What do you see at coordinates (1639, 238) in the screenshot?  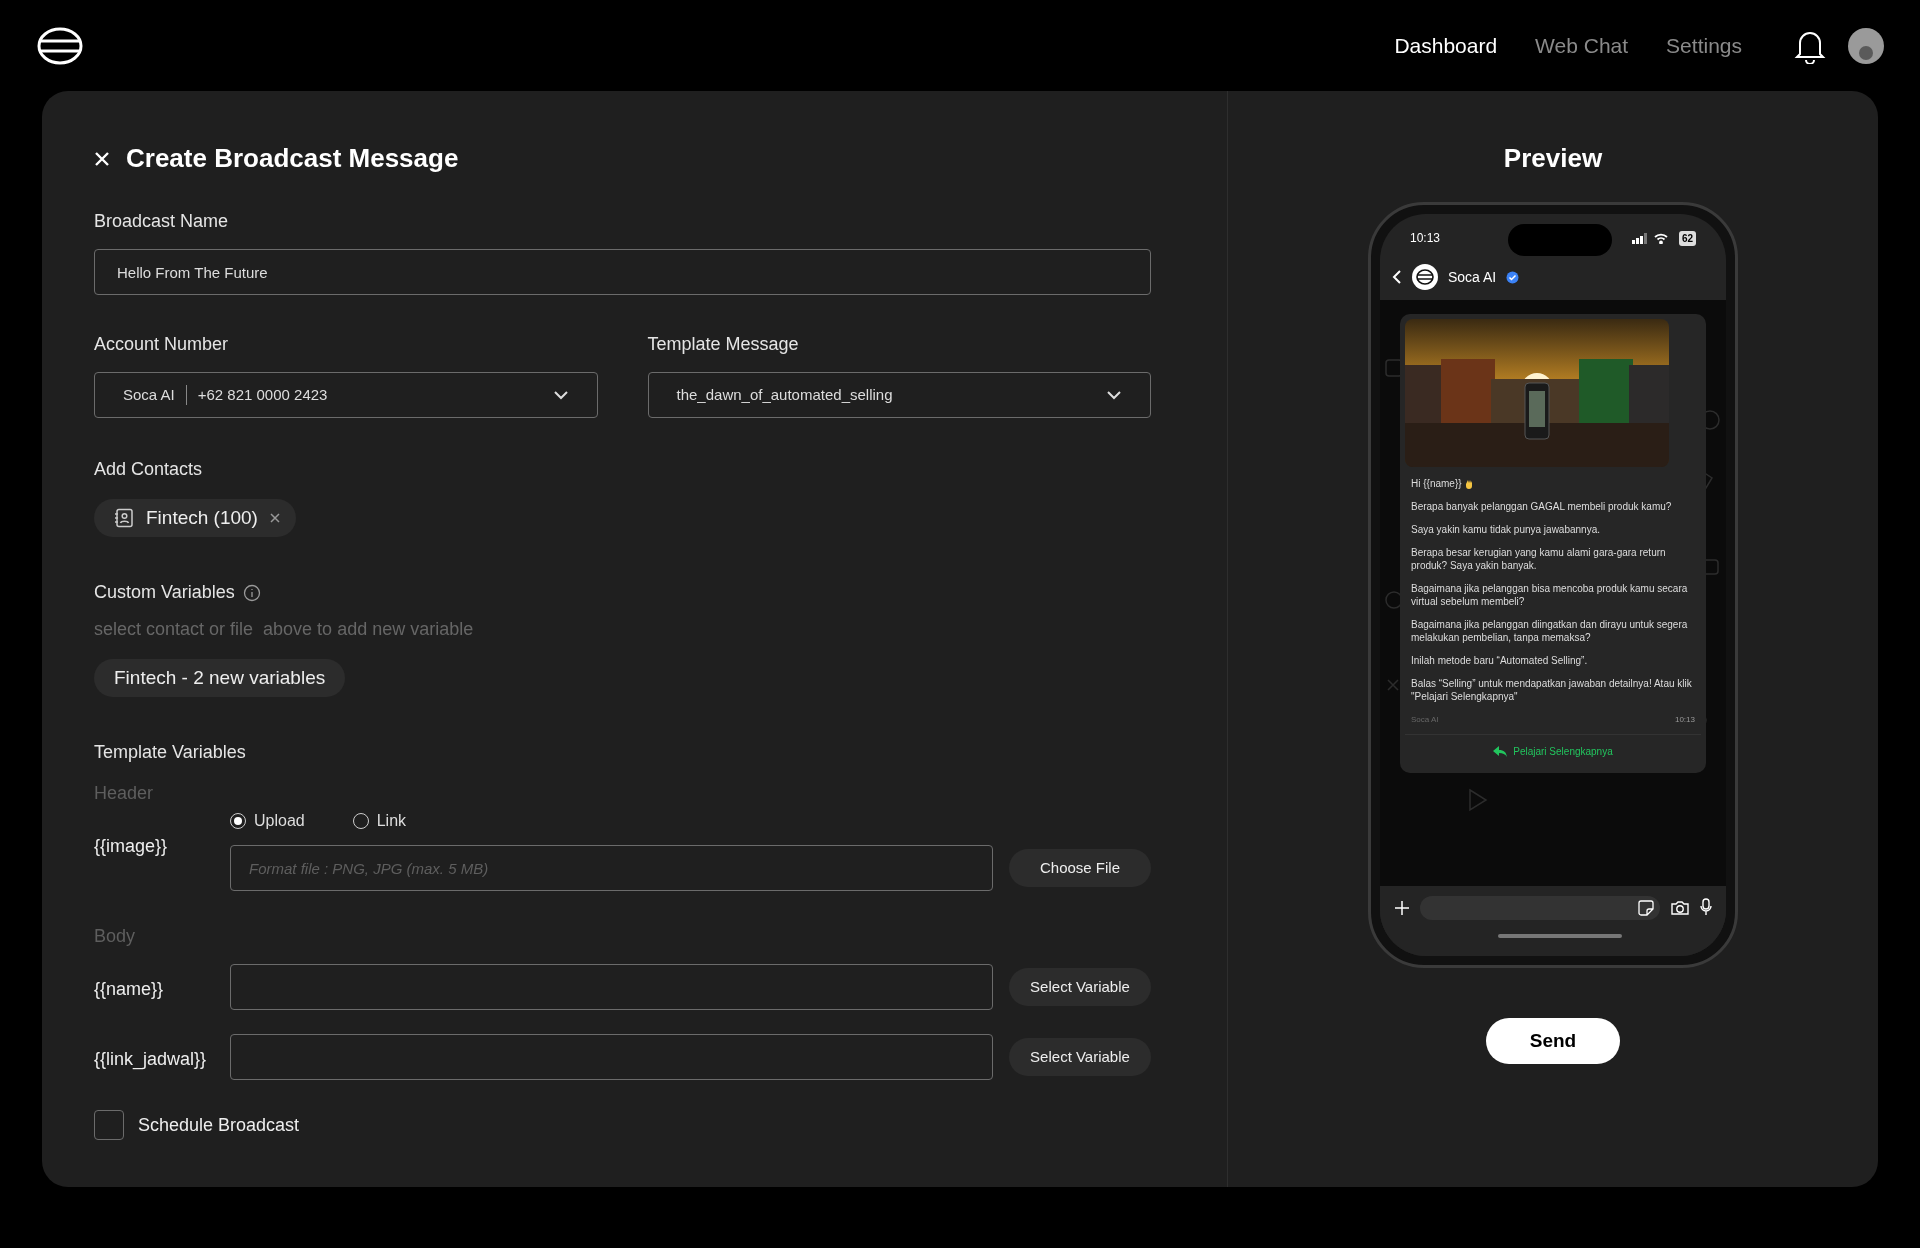 I see `signal-icon` at bounding box center [1639, 238].